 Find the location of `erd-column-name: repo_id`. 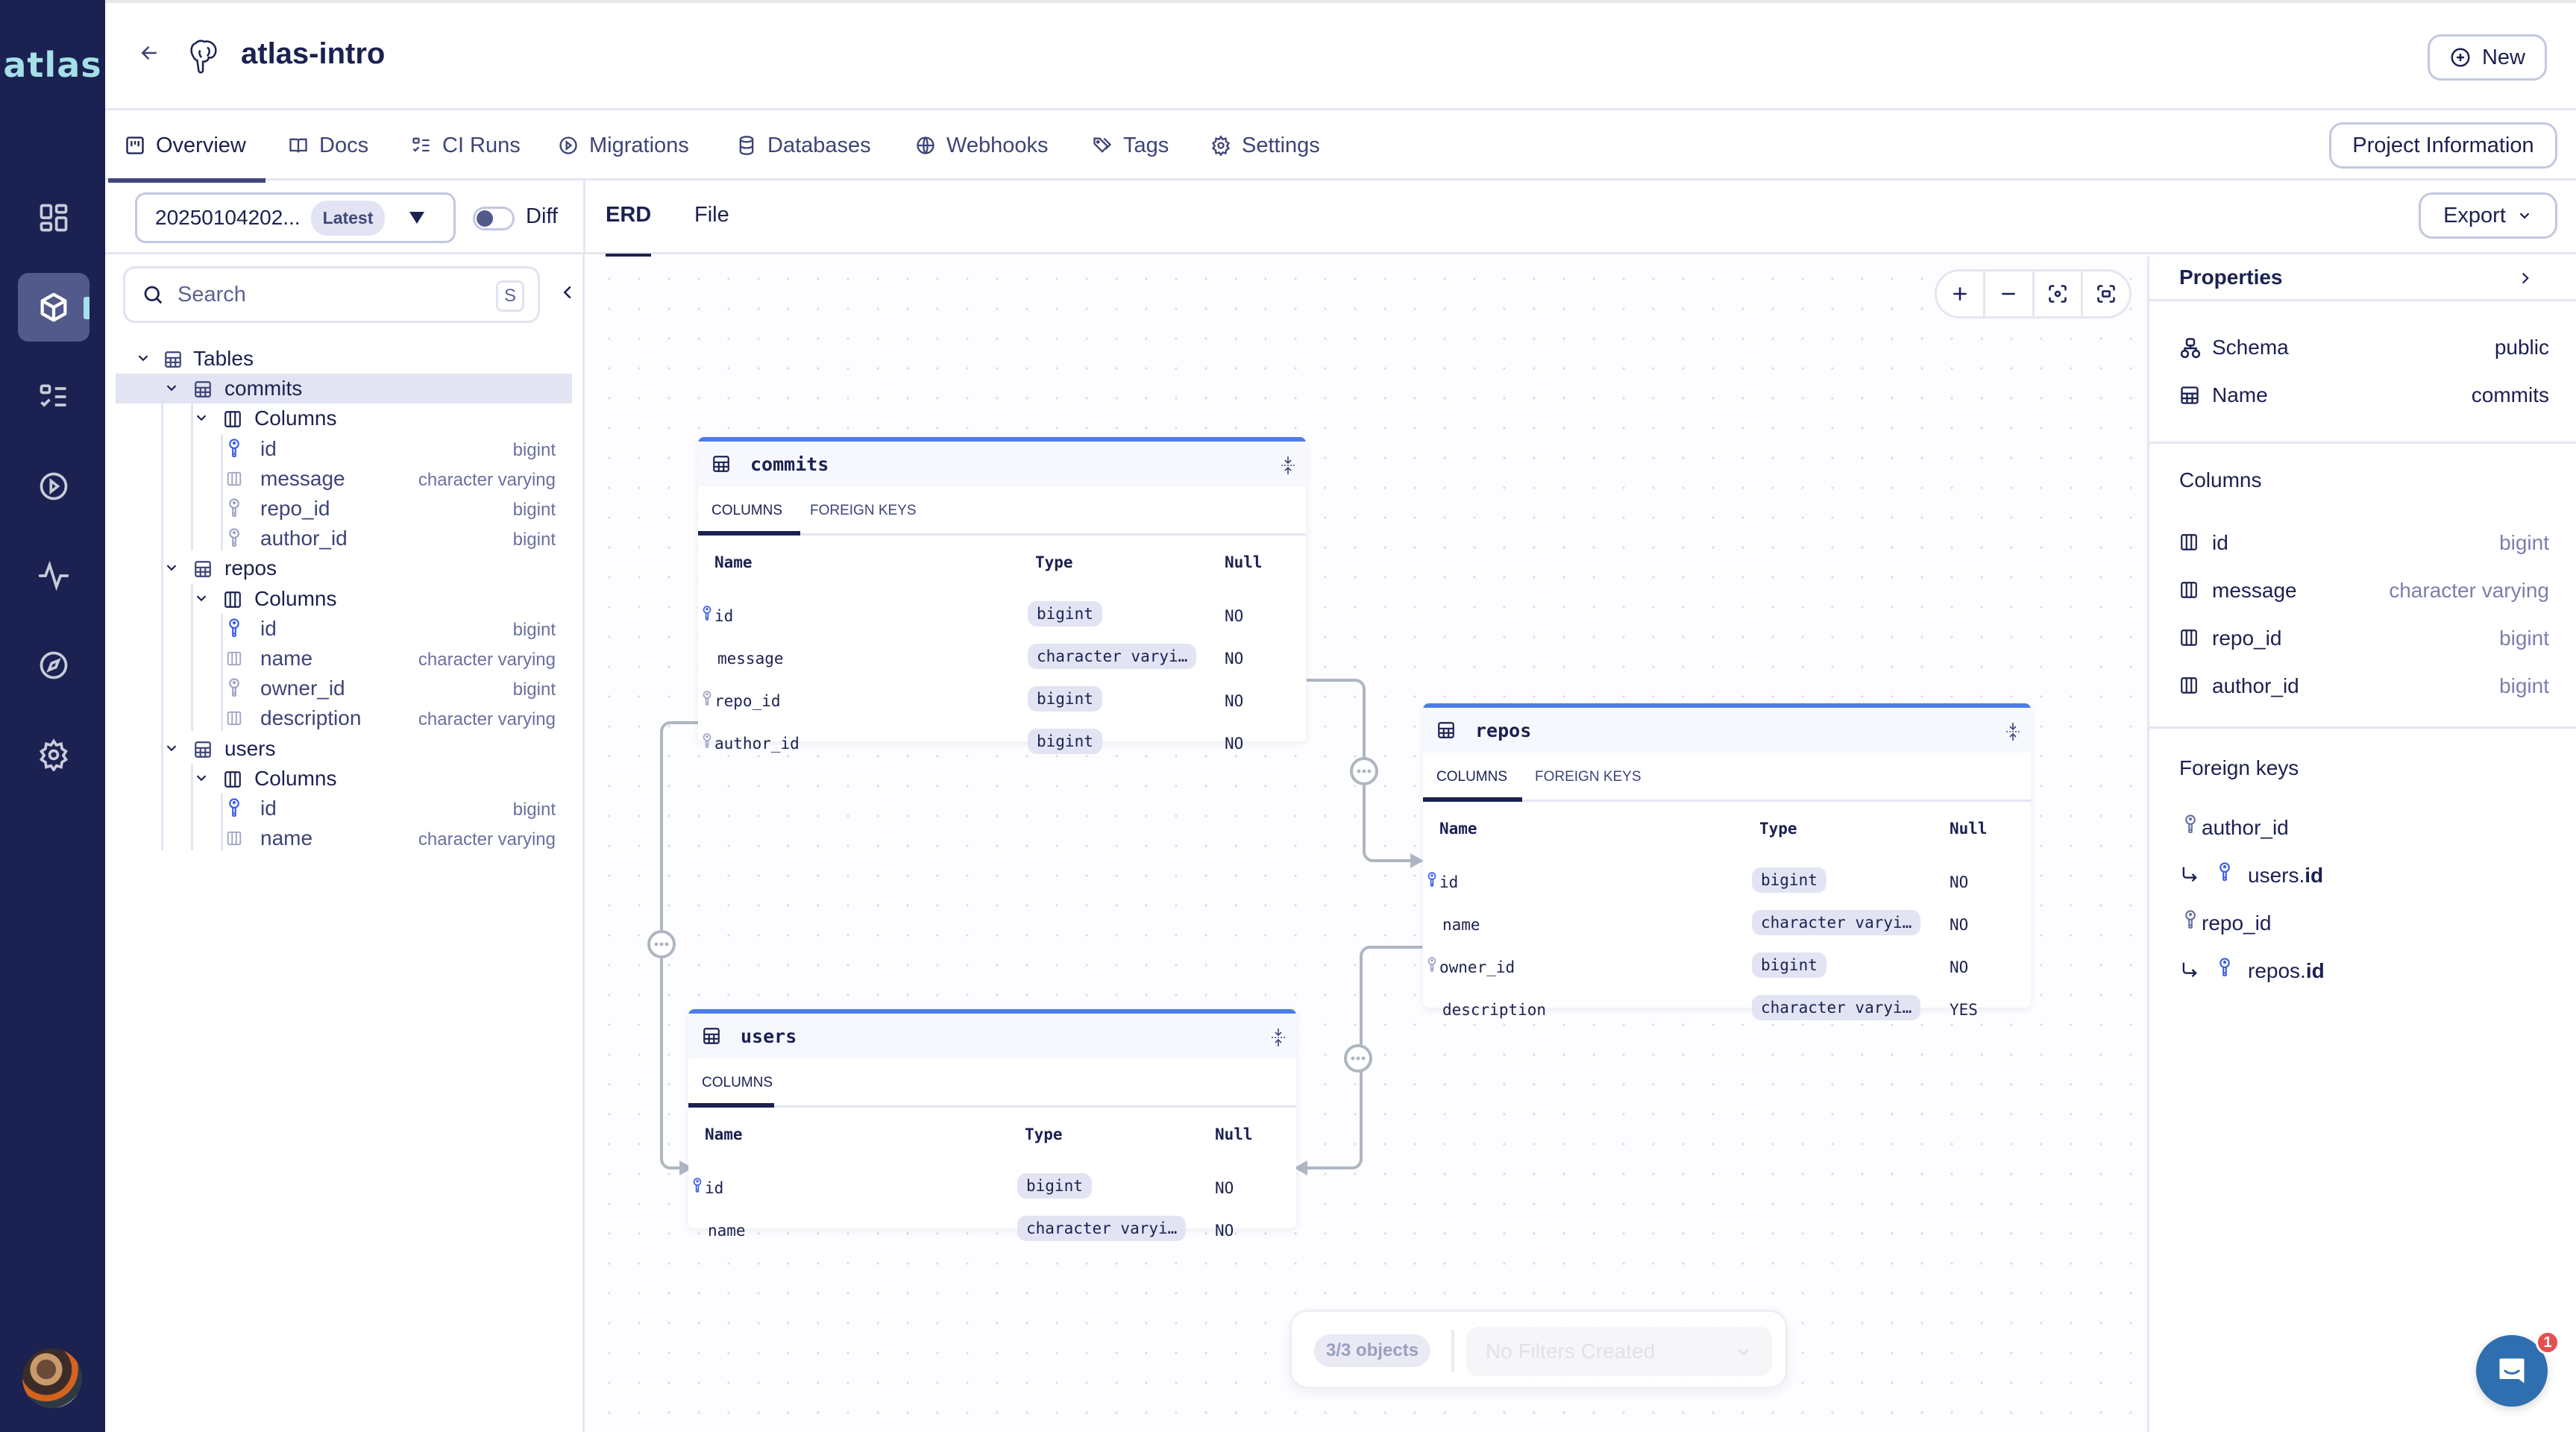

erd-column-name: repo_id is located at coordinates (748, 701).